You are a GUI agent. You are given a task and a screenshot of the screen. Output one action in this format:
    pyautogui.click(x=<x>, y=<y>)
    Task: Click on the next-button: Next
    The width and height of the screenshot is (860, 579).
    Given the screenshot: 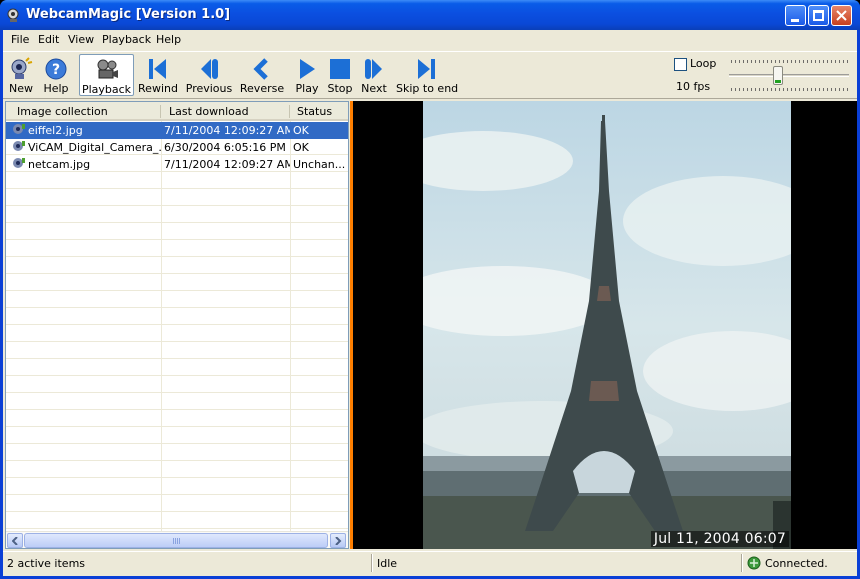 What is the action you would take?
    pyautogui.click(x=374, y=75)
    